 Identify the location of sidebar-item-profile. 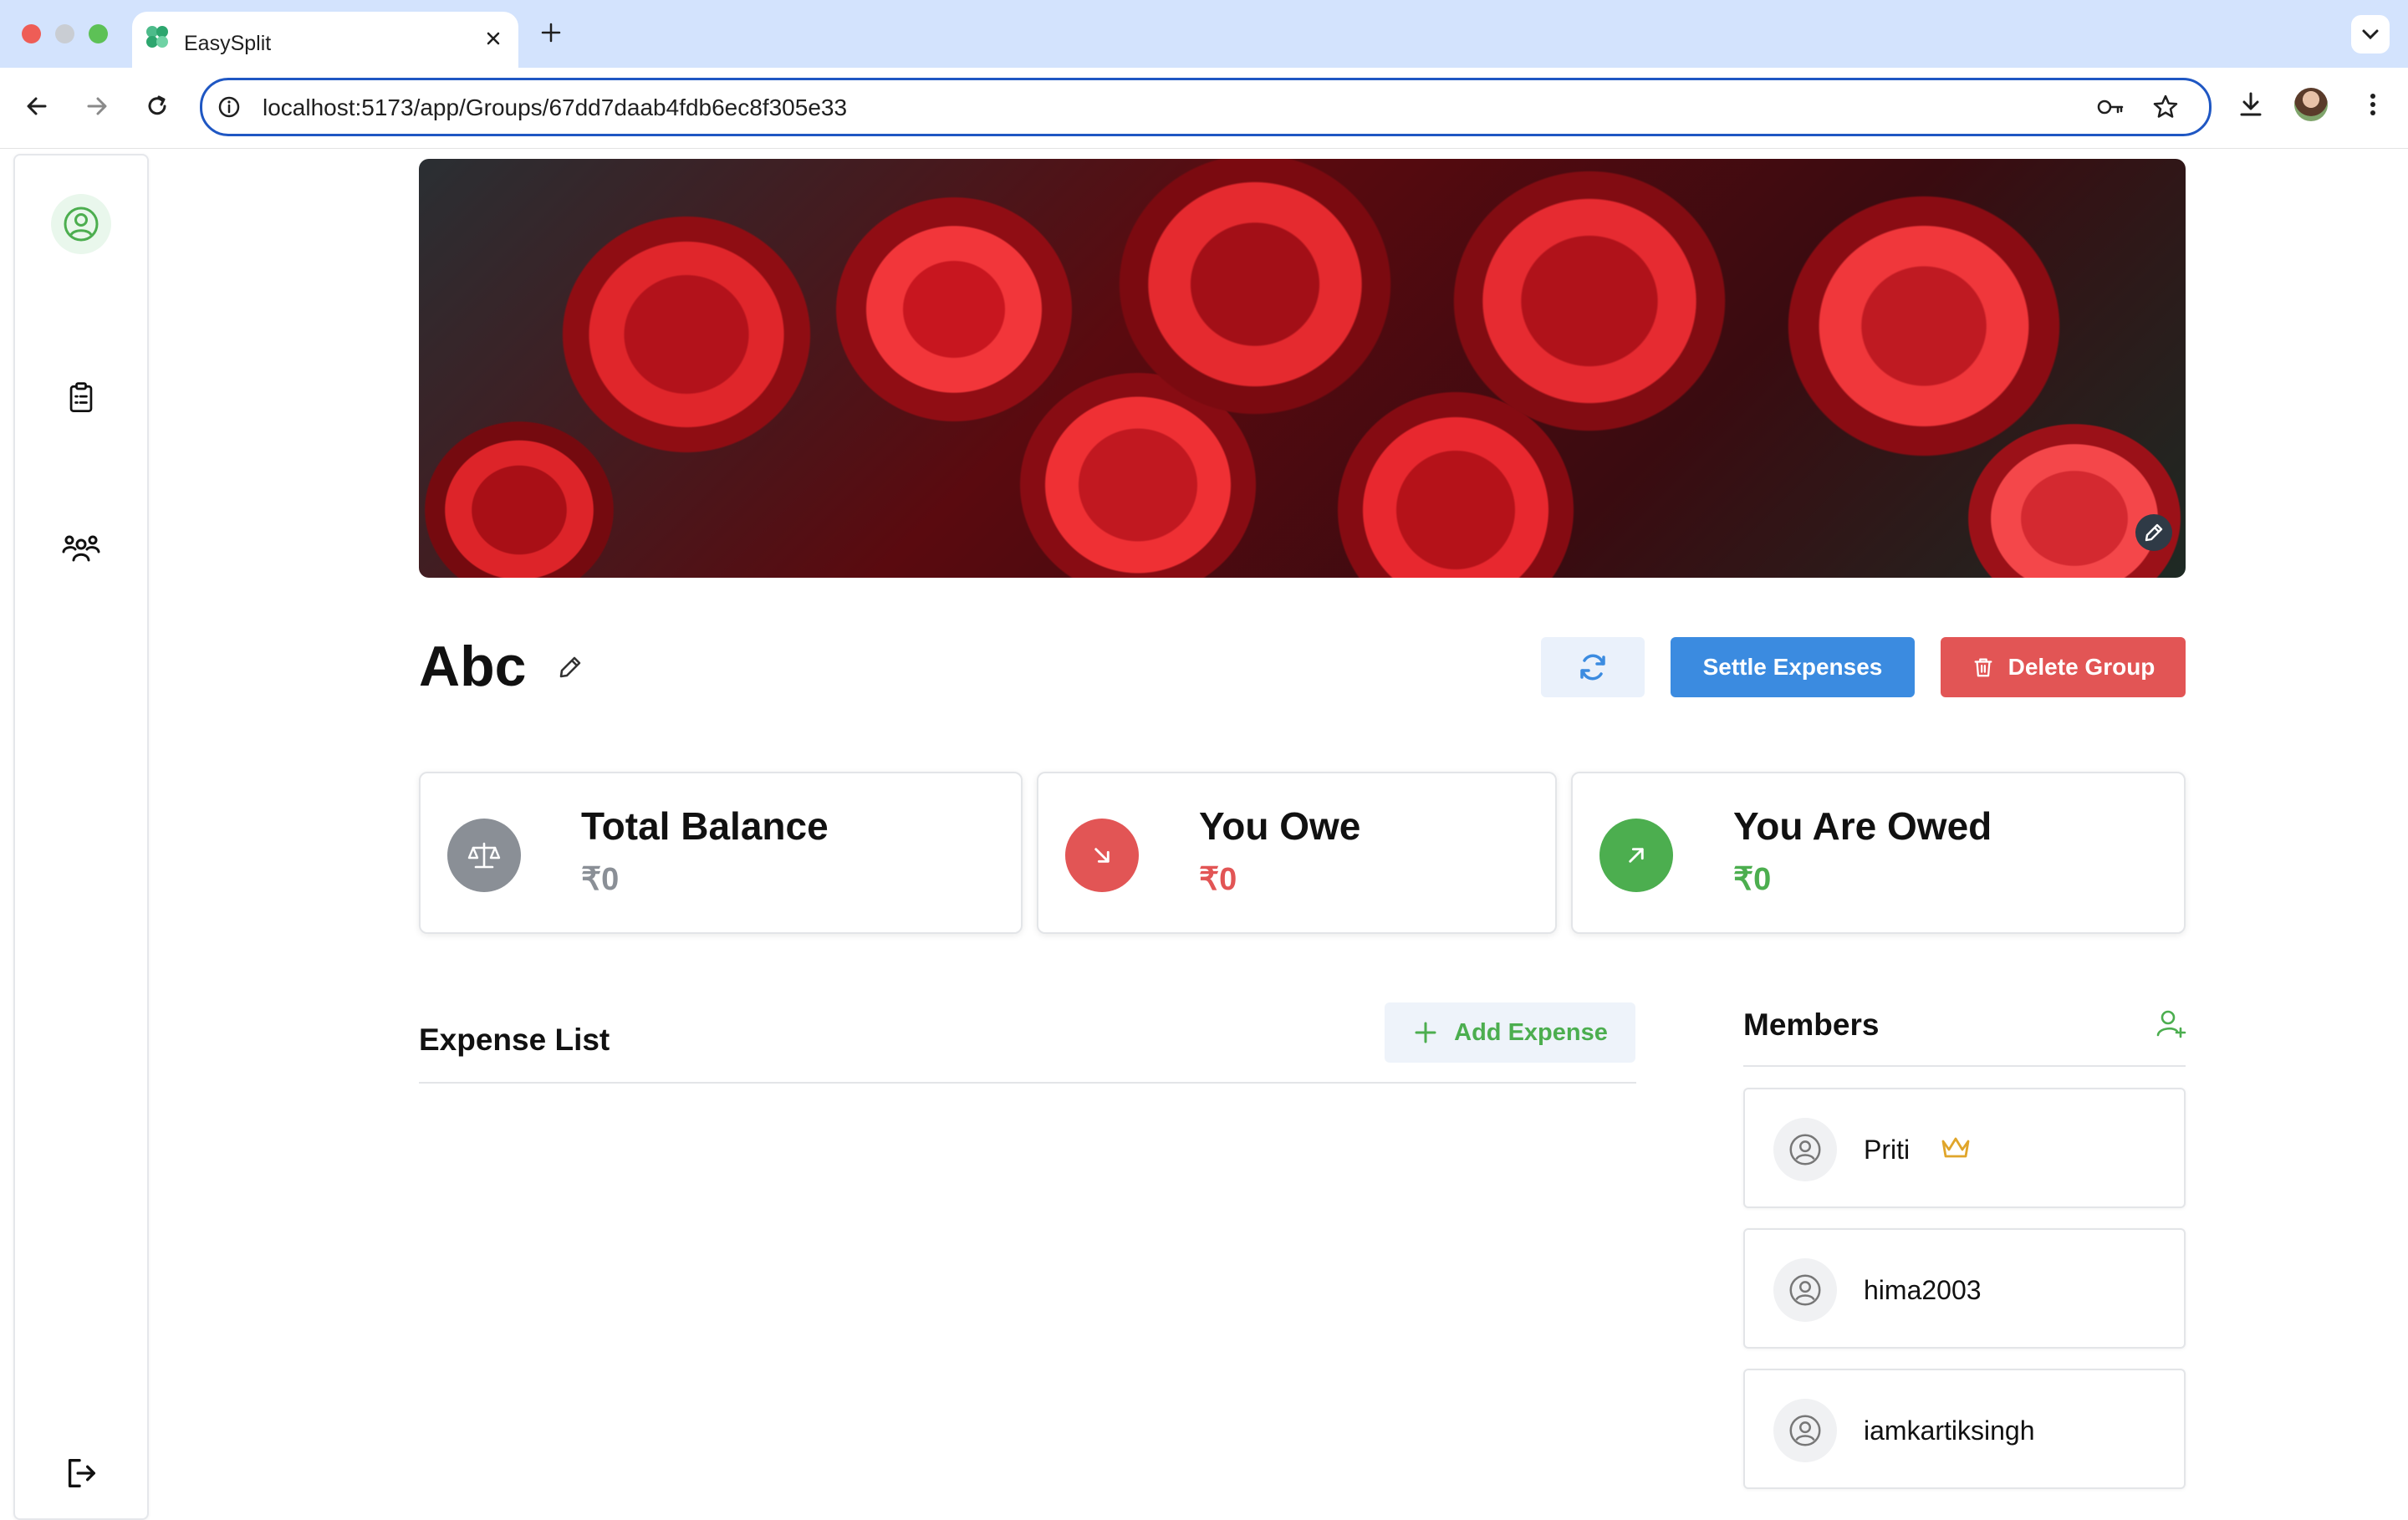
(81, 224).